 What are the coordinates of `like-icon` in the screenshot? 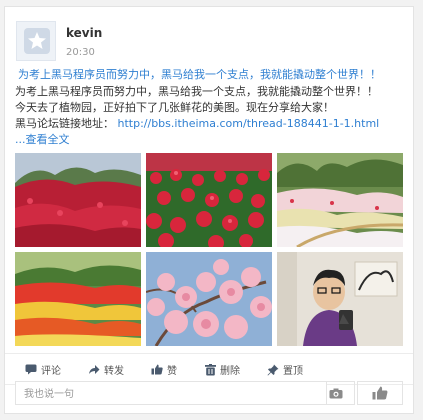 It's located at (157, 369).